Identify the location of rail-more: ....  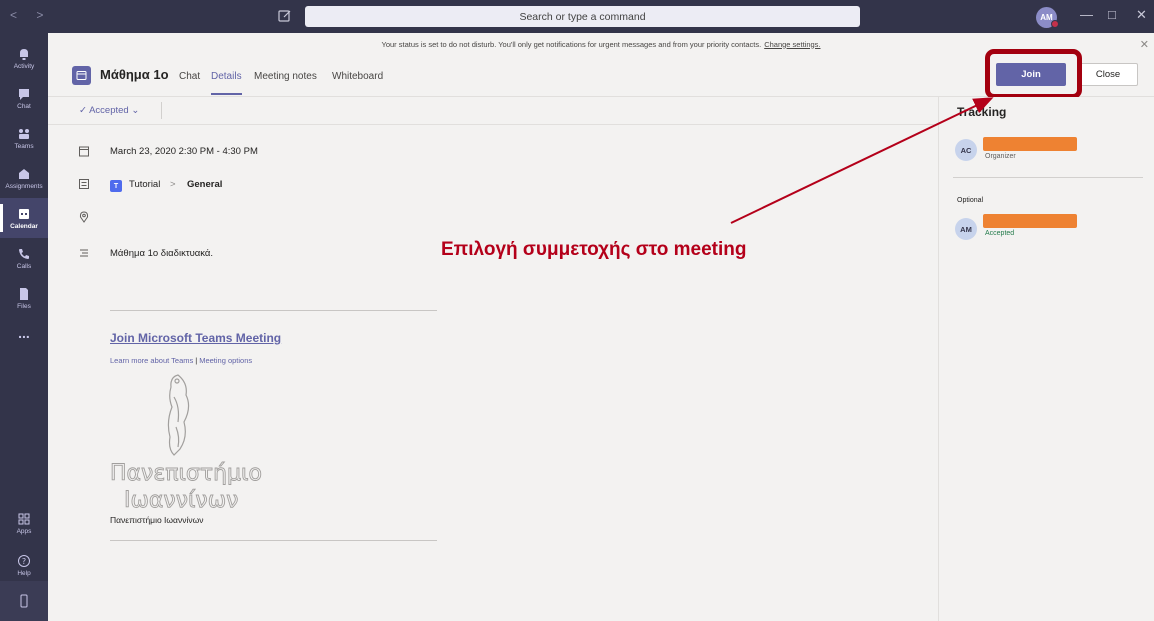
(24, 333).